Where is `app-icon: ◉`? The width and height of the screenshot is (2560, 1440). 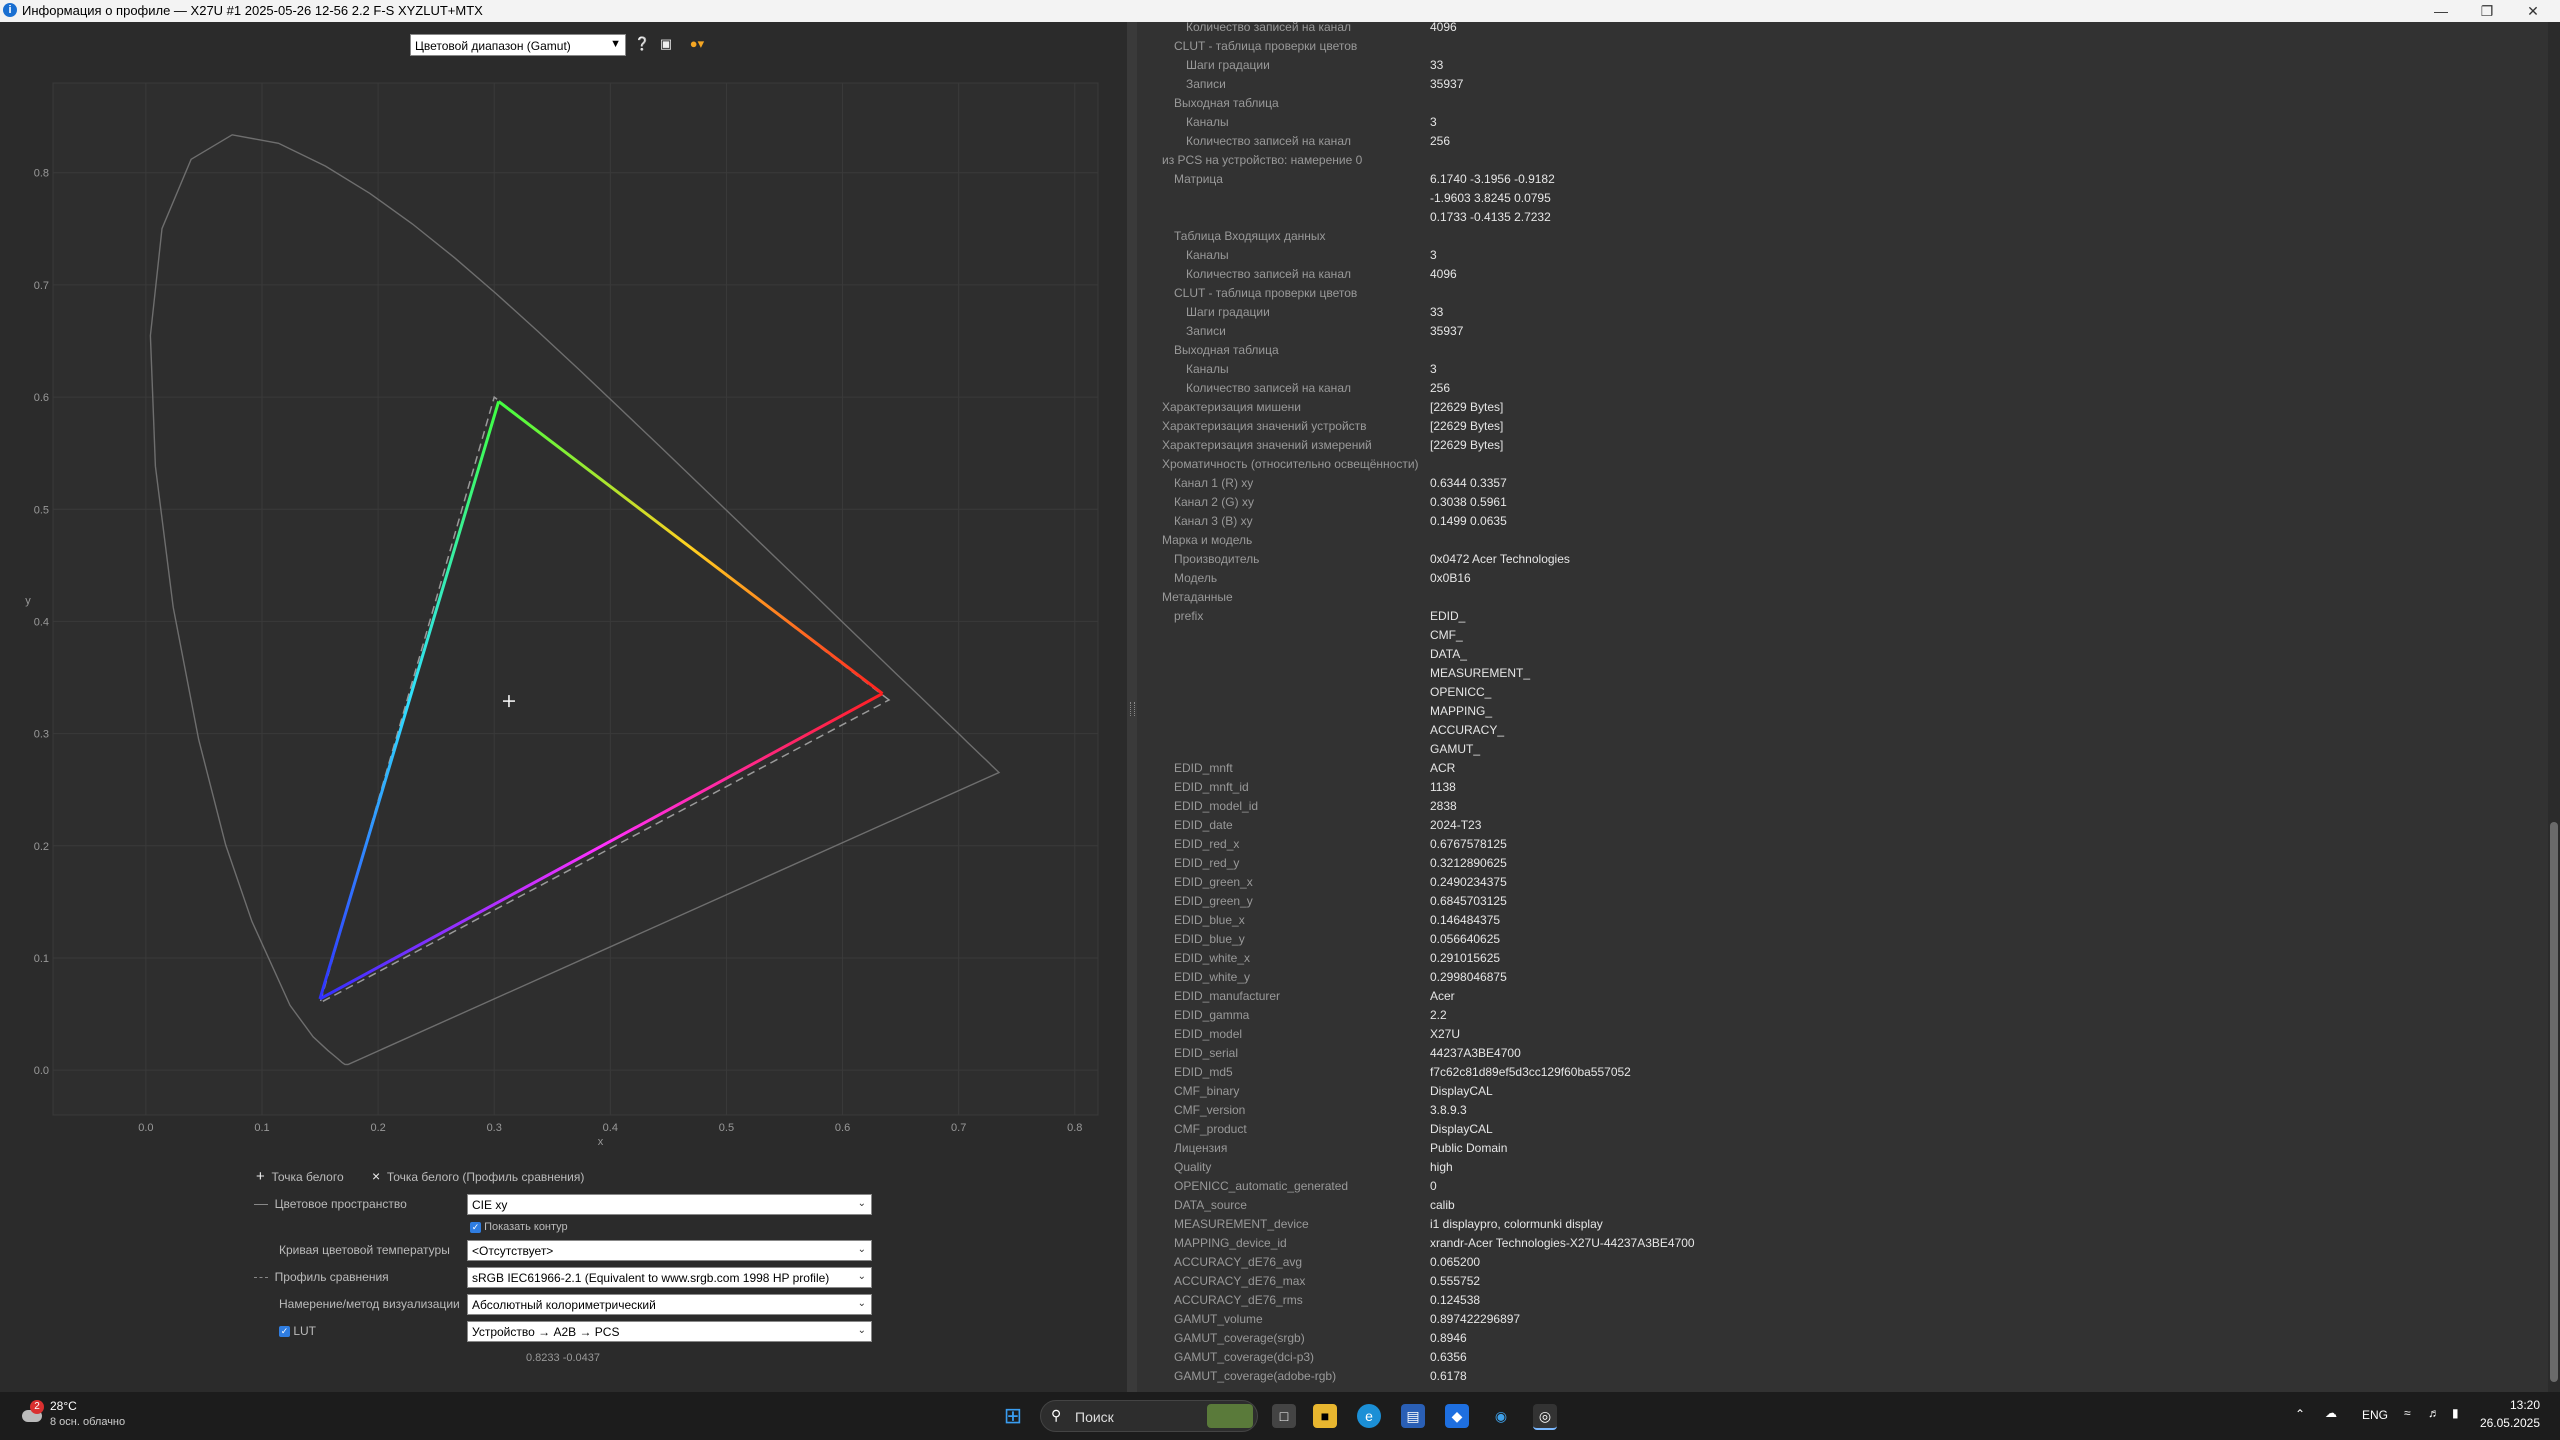 app-icon: ◉ is located at coordinates (1501, 1416).